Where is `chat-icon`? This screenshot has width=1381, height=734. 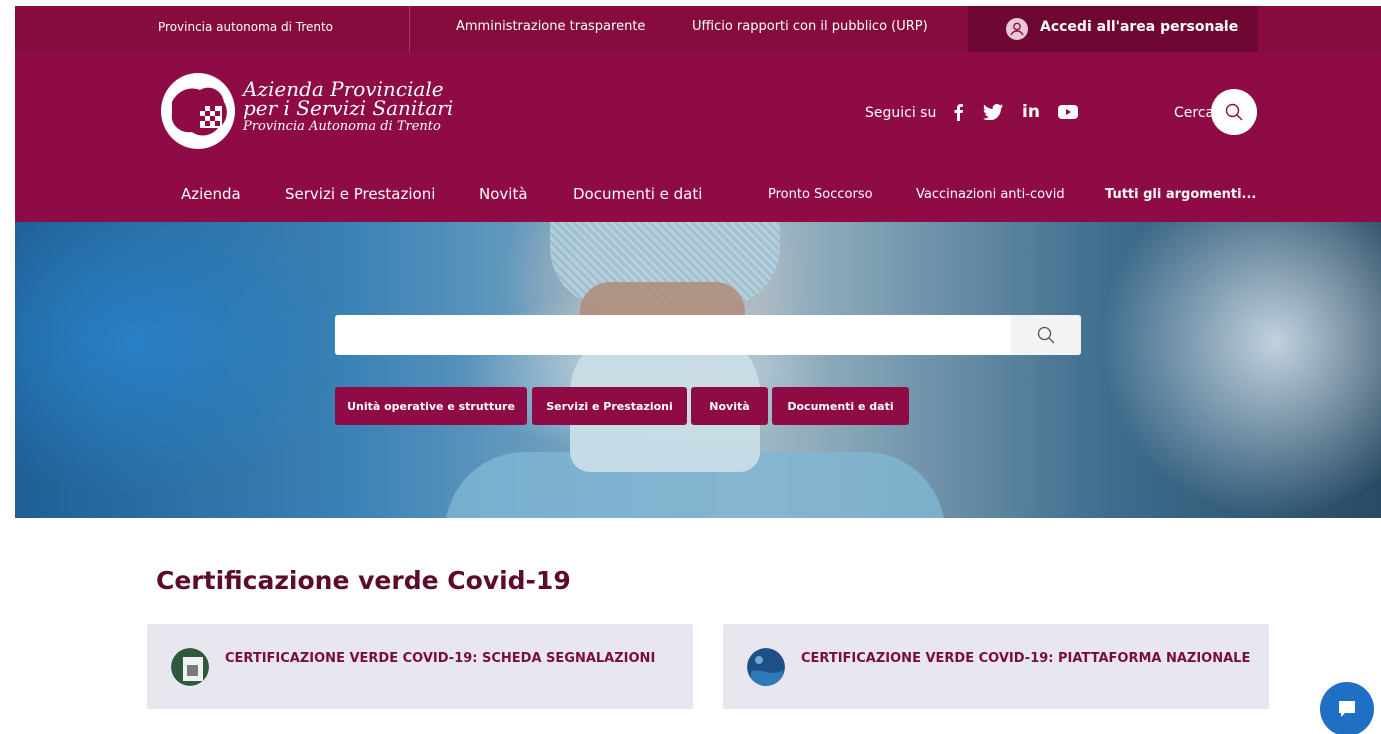 chat-icon is located at coordinates (1347, 709).